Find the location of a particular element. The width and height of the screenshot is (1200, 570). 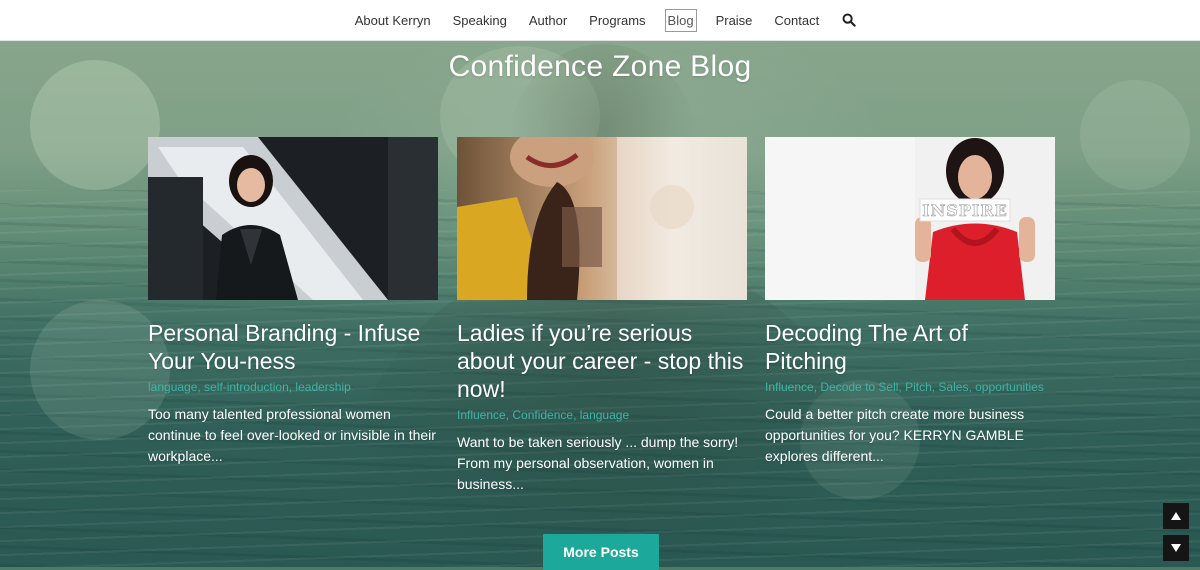

post-image-personal-branding is located at coordinates (293, 218).